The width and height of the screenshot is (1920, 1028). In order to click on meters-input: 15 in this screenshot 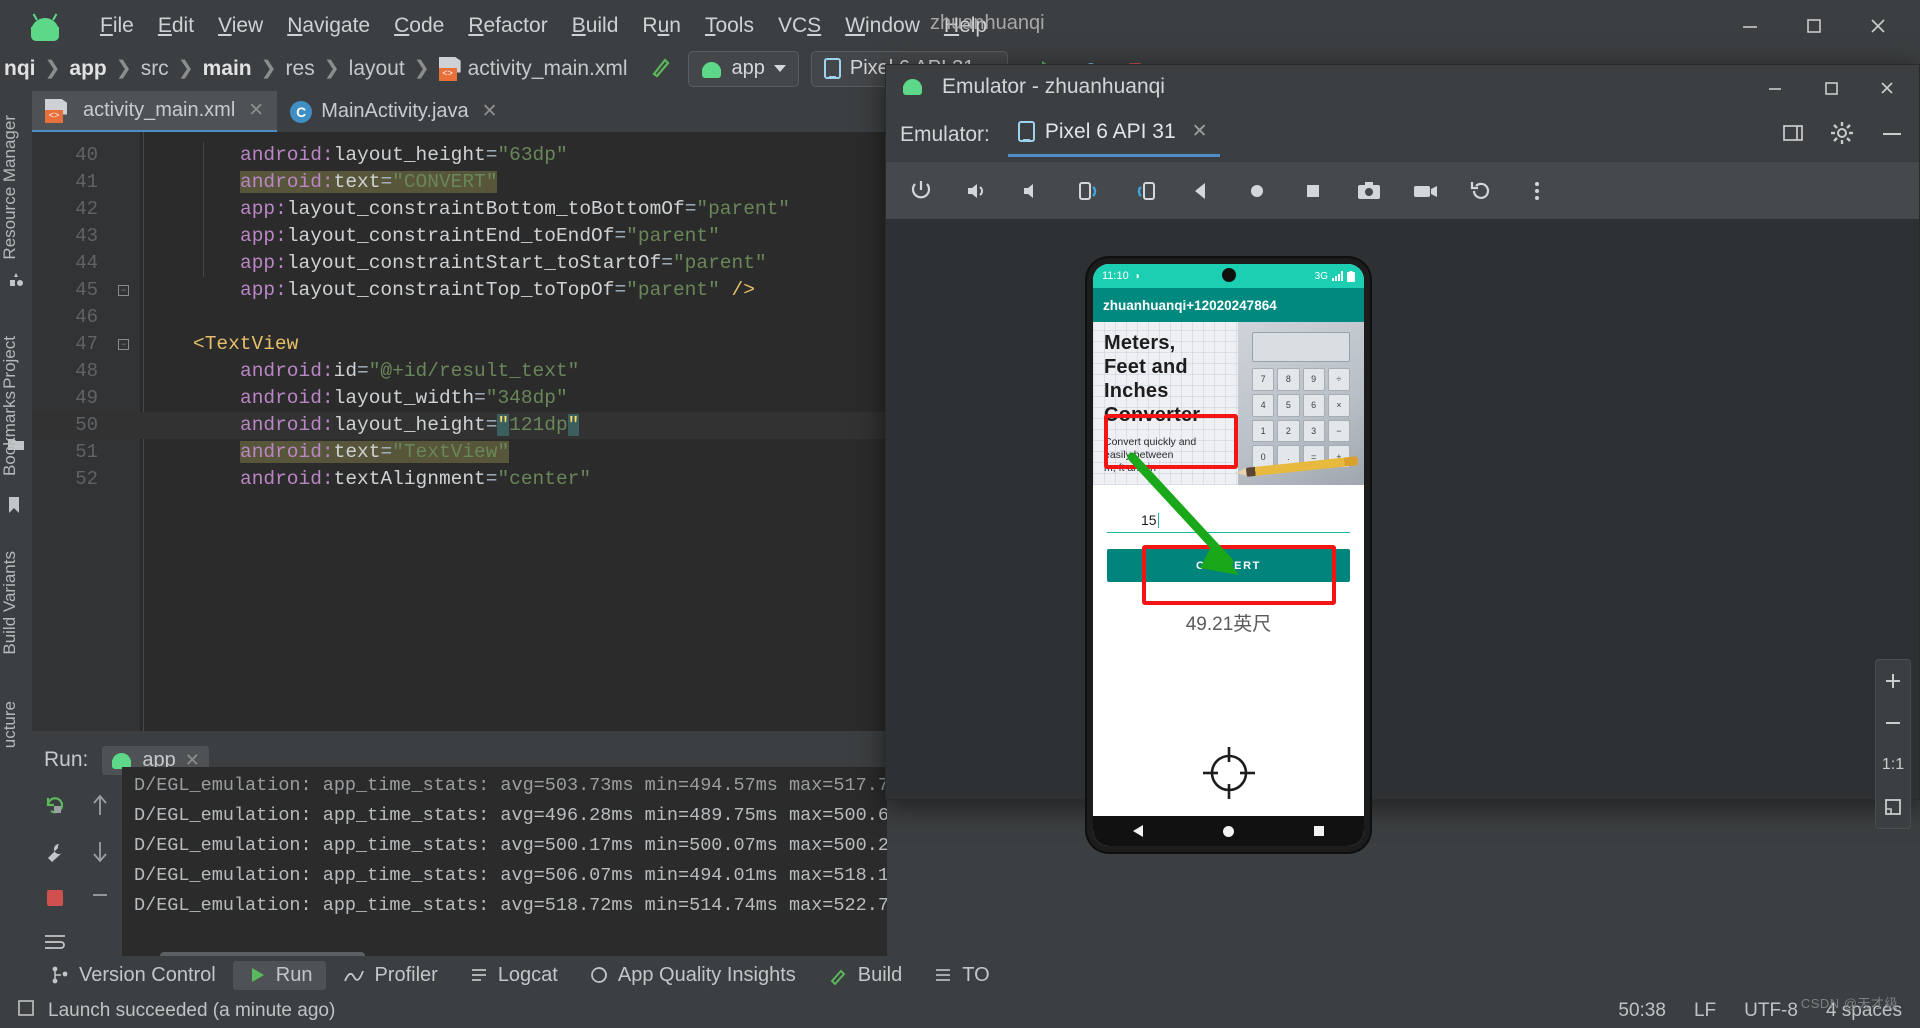, I will do `click(1228, 516)`.